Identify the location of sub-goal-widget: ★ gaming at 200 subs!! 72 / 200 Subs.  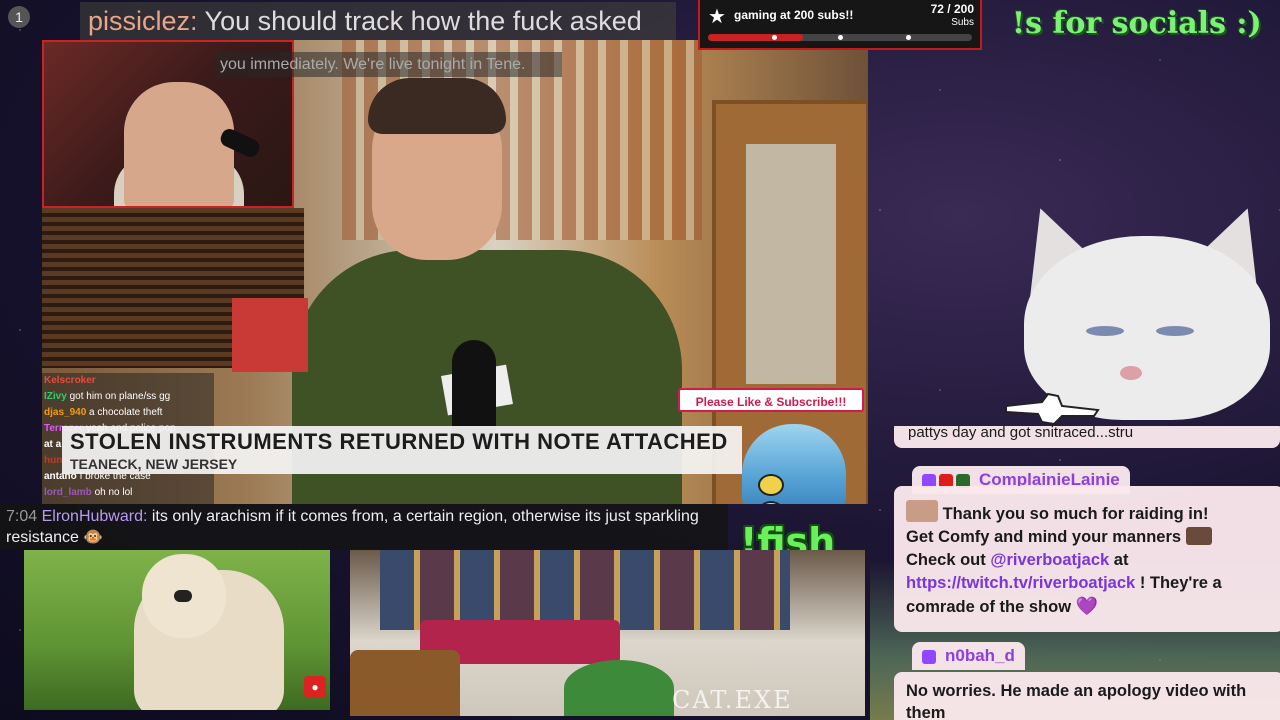
(840, 25).